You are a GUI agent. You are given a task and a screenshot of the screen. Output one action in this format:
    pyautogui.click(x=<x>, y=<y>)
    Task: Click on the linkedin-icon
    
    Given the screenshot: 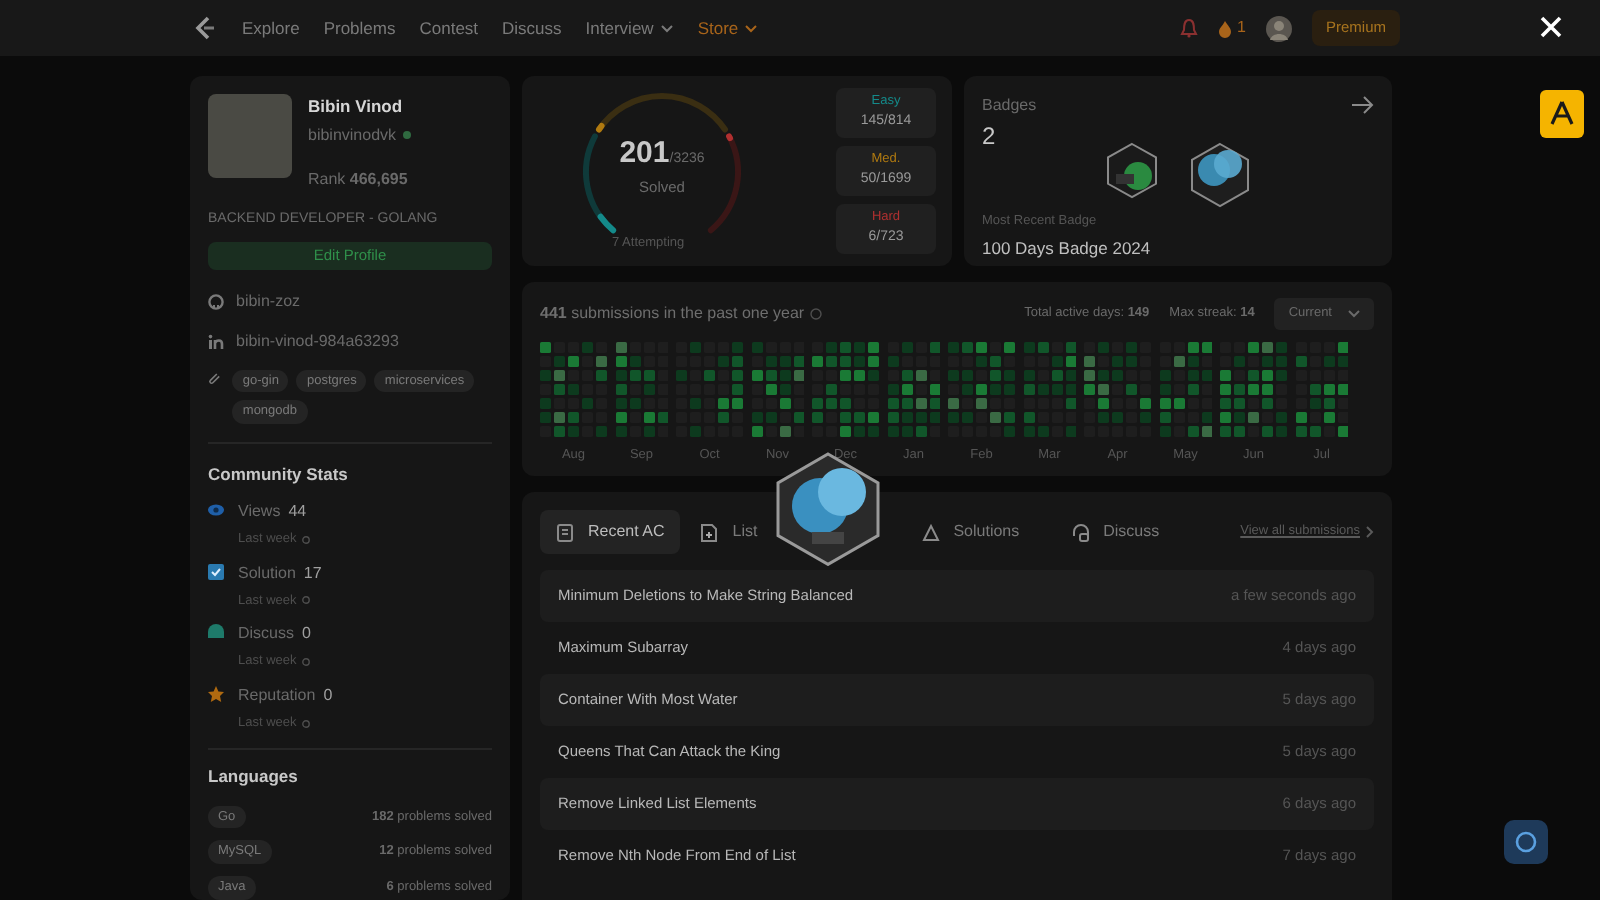 What is the action you would take?
    pyautogui.click(x=216, y=341)
    